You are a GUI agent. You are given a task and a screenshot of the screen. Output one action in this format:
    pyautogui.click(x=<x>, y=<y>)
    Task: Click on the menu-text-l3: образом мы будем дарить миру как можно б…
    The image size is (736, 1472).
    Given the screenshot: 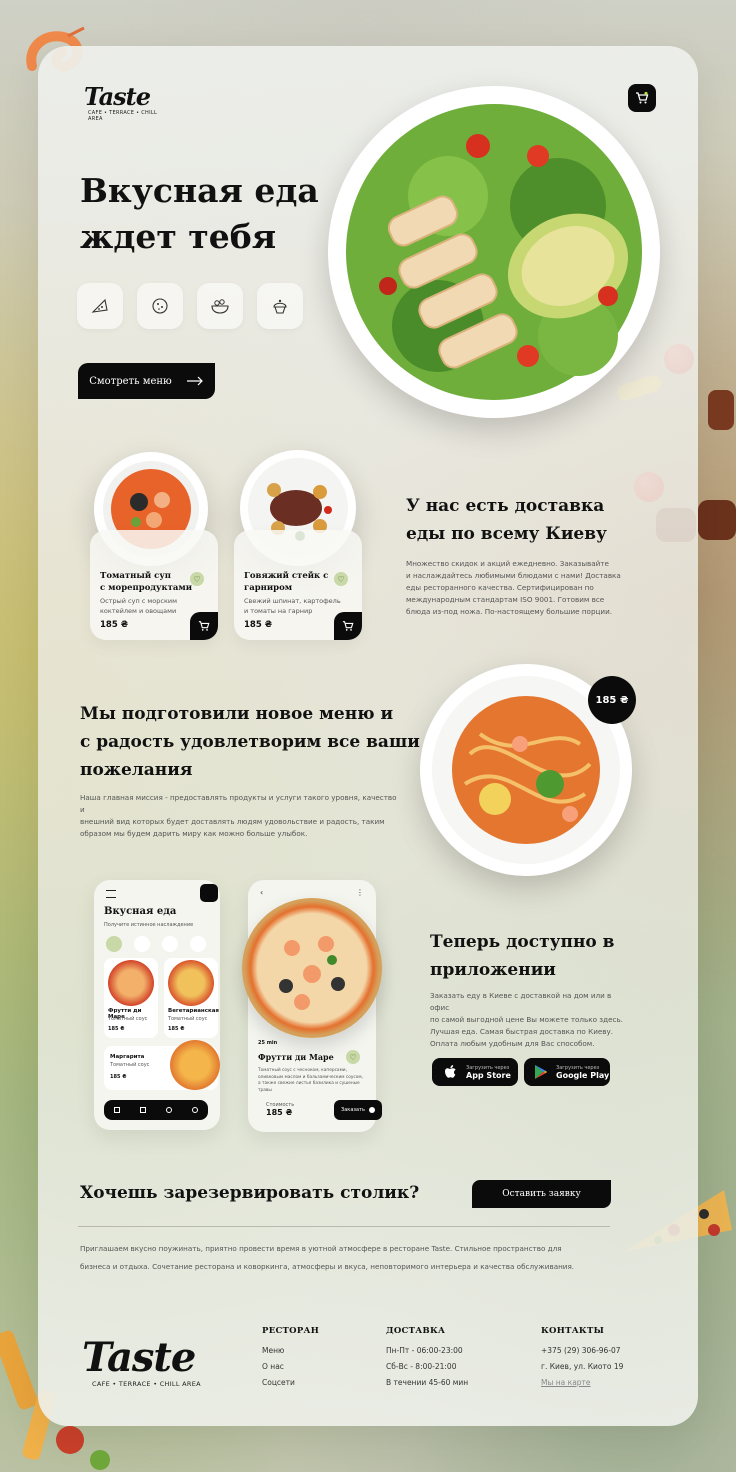 What is the action you would take?
    pyautogui.click(x=194, y=833)
    